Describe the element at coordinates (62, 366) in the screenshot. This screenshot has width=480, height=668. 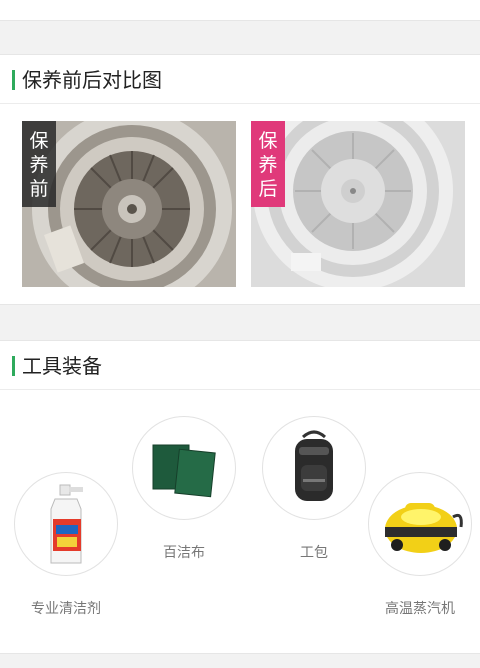
I see `tools-title: 工具装备` at that location.